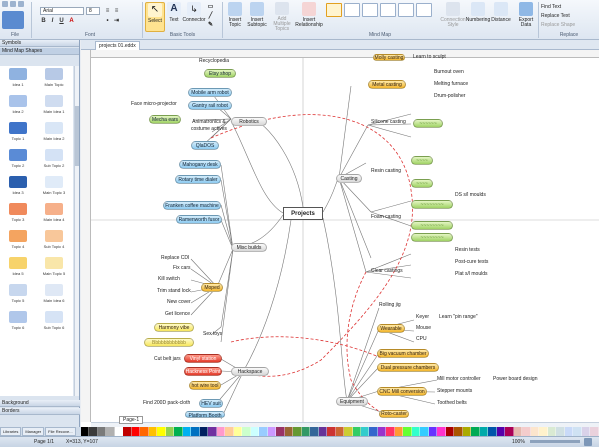 This screenshot has height=447, width=599. Describe the element at coordinates (54, 162) in the screenshot. I see `shape-item: Sub Topic 2` at that location.